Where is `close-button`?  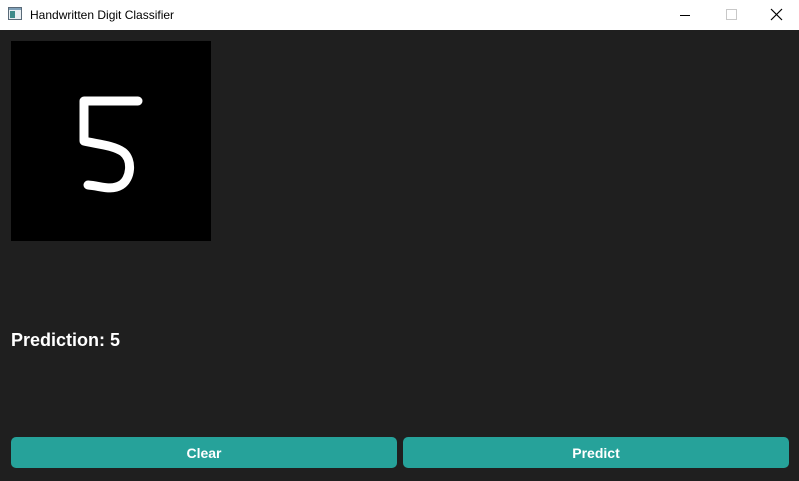 close-button is located at coordinates (776, 15).